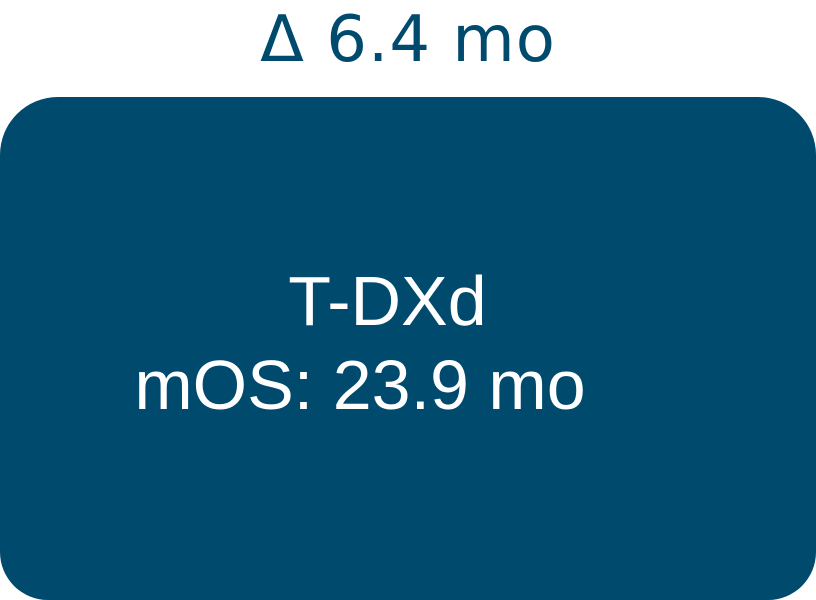 The height and width of the screenshot is (600, 816). I want to click on drug-name: T-DXd, so click(387, 300).